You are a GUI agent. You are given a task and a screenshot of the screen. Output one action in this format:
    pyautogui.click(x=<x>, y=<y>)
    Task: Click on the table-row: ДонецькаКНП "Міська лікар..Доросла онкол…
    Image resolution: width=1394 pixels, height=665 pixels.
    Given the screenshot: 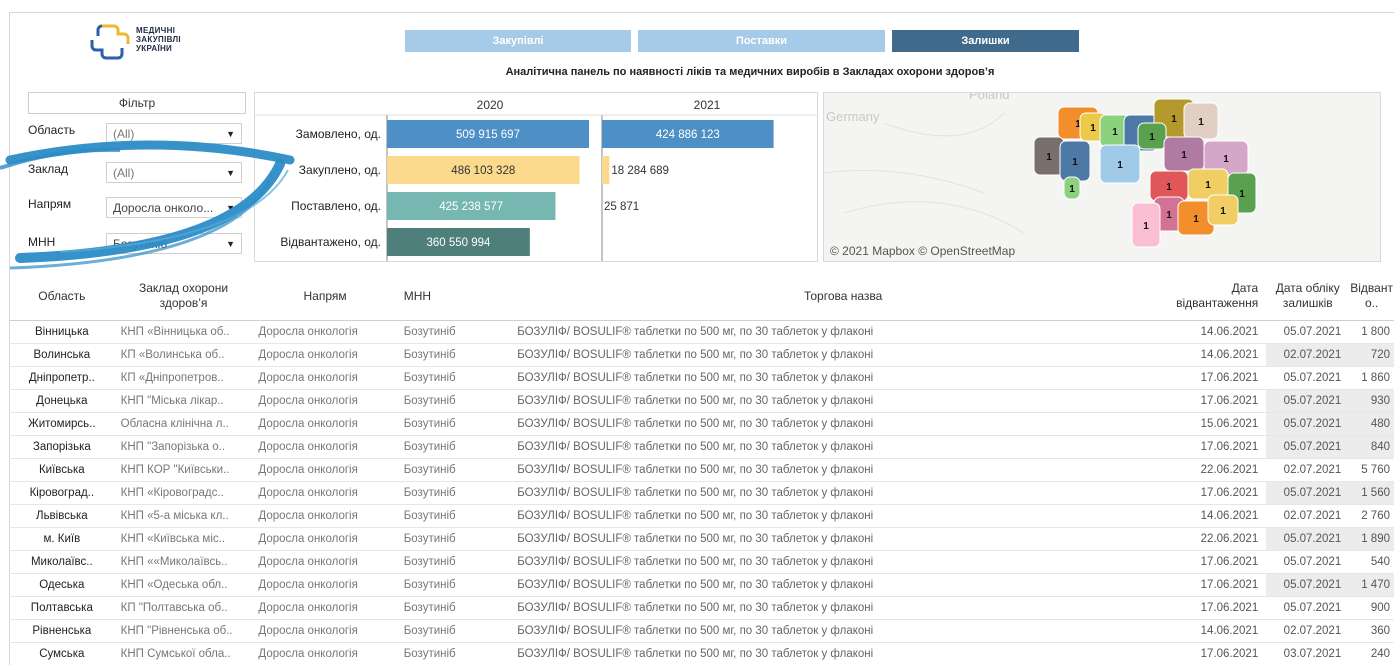 What is the action you would take?
    pyautogui.click(x=701, y=401)
    